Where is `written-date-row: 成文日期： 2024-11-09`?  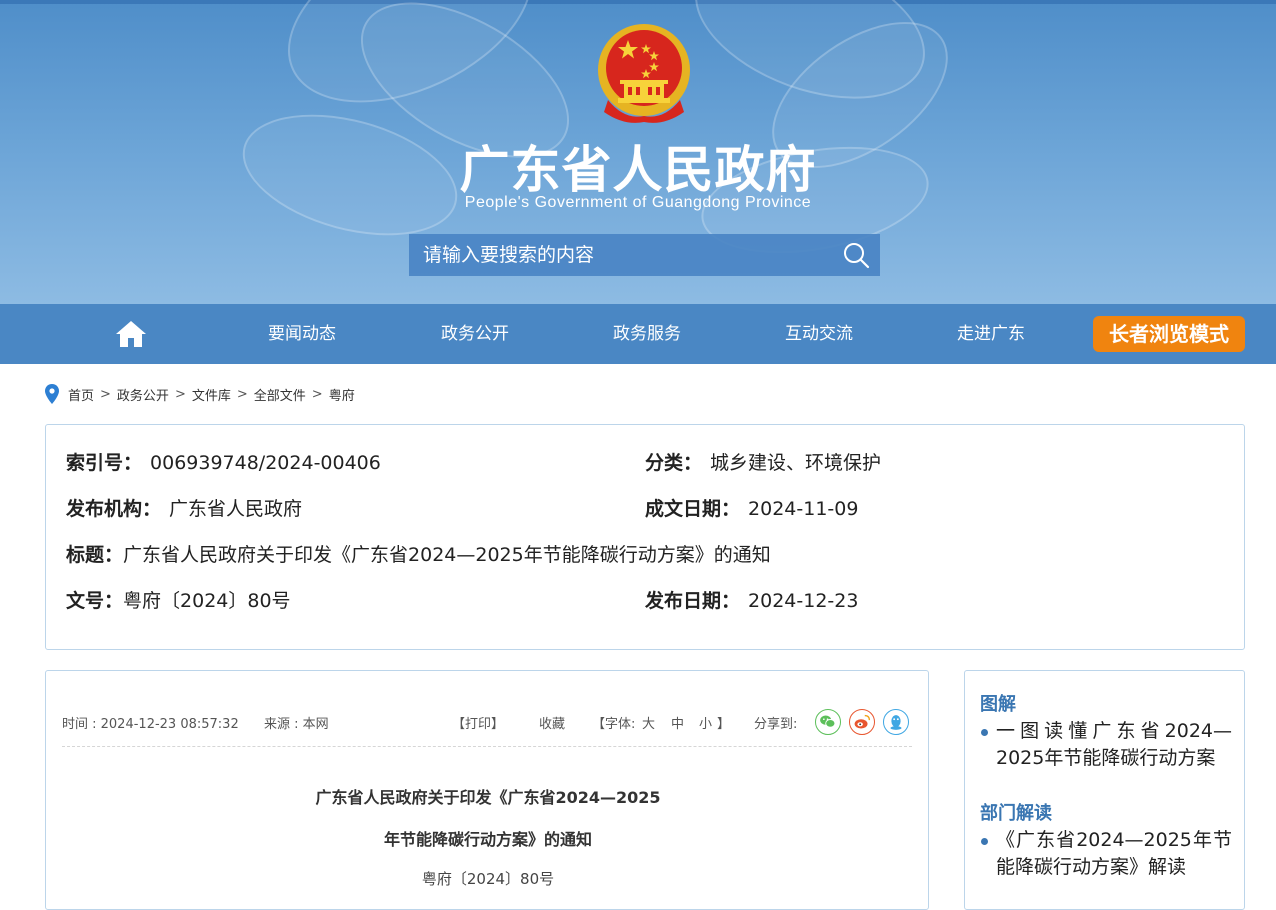 written-date-row: 成文日期： 2024-11-09 is located at coordinates (751, 507).